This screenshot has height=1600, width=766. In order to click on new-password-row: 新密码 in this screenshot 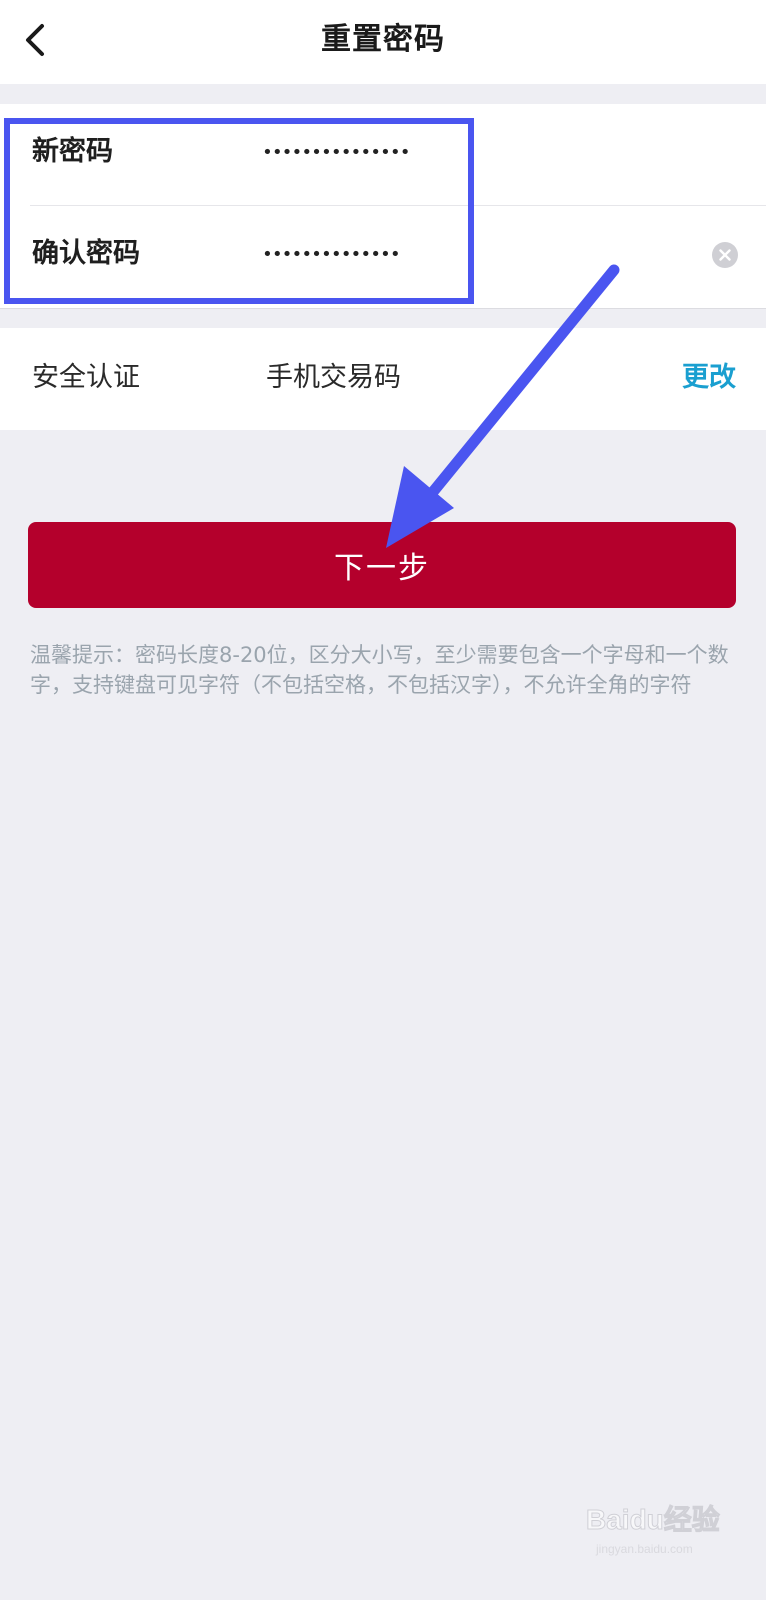, I will do `click(383, 155)`.